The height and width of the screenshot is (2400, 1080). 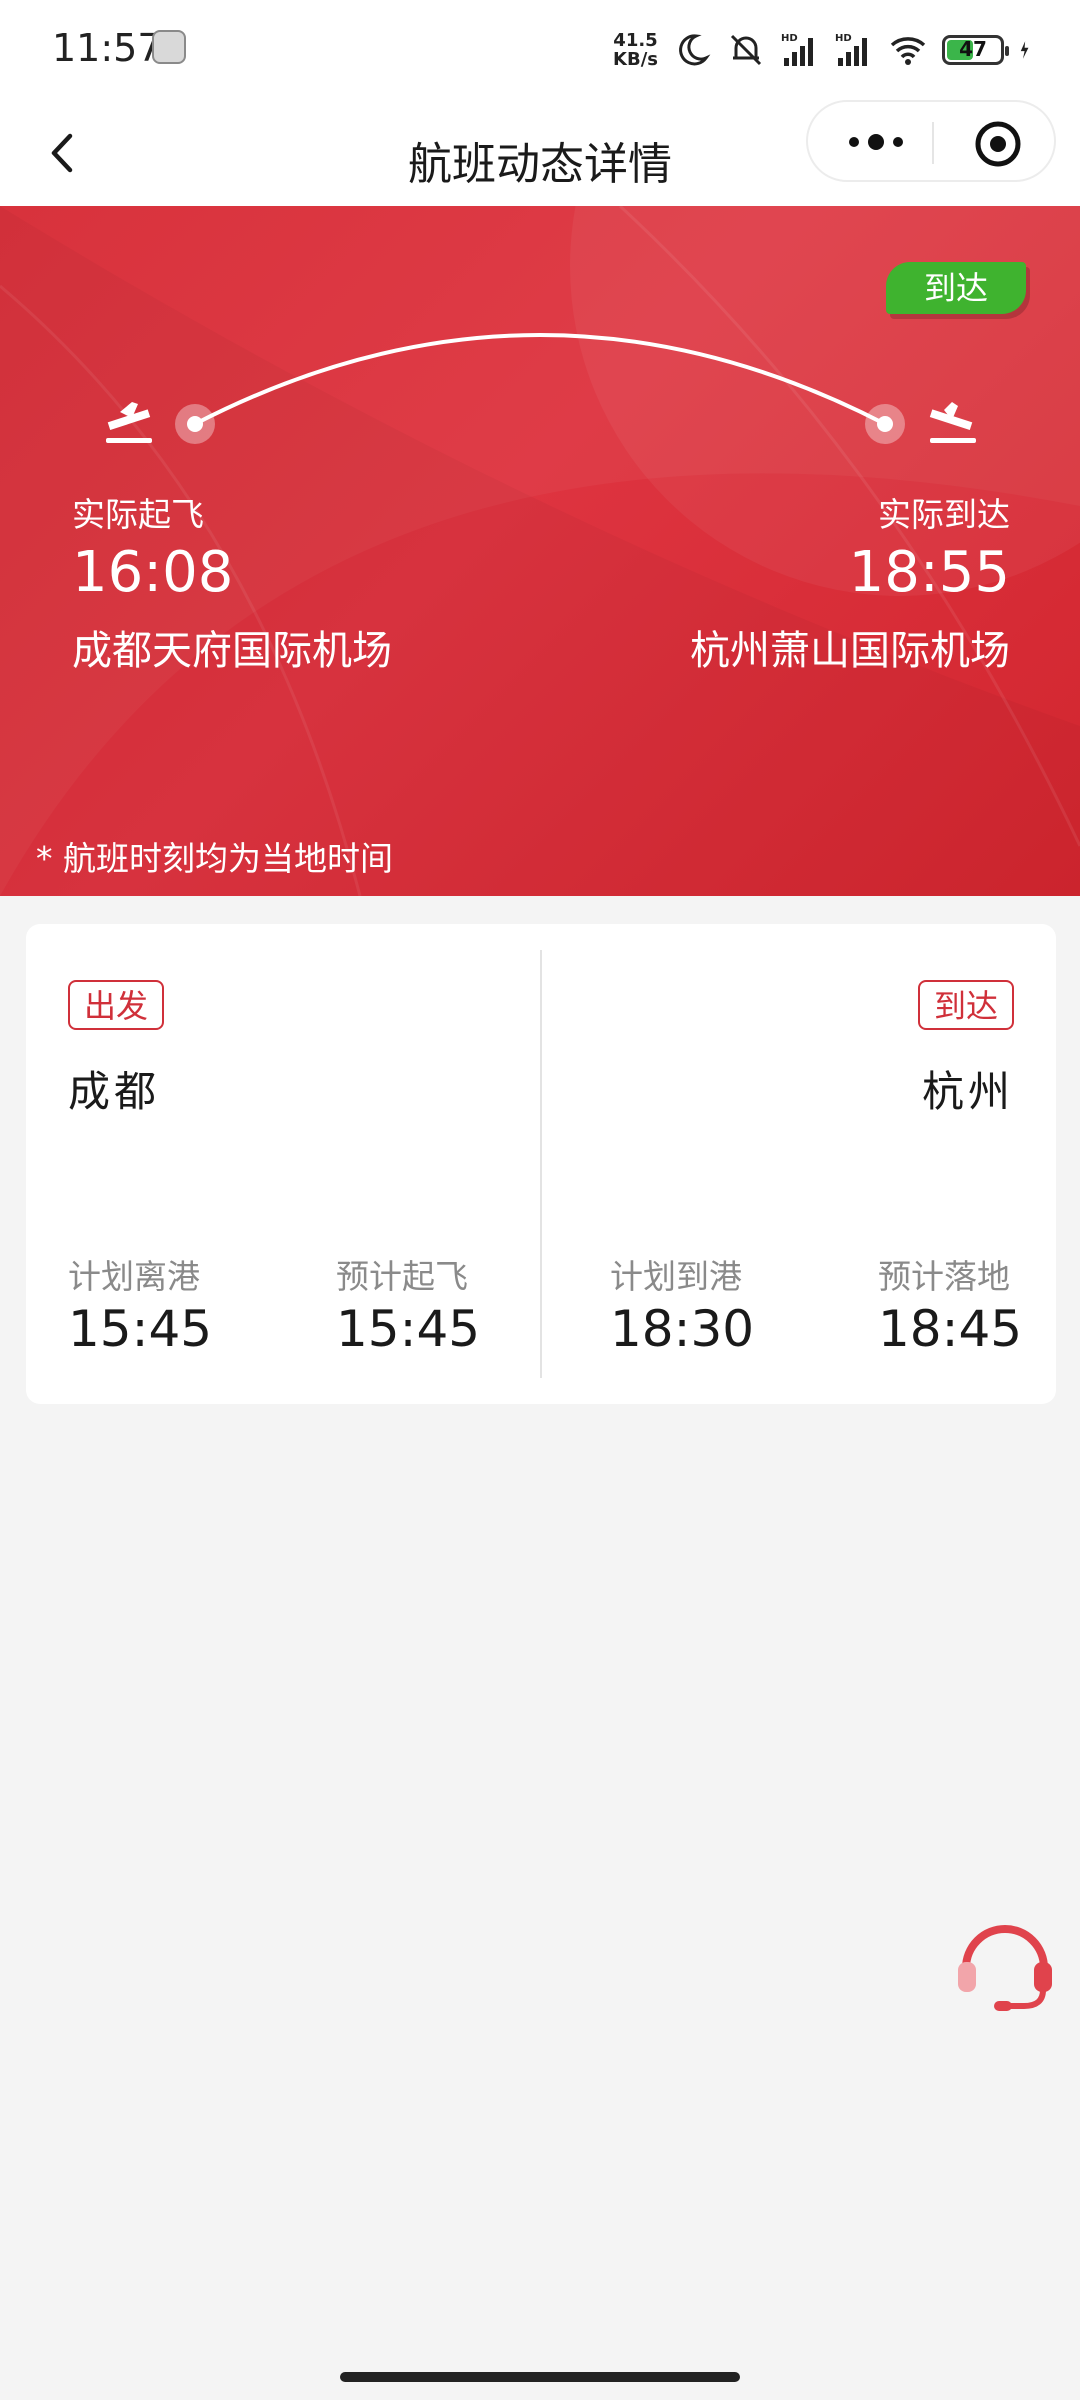 I want to click on card-divider, so click(x=541, y=1164).